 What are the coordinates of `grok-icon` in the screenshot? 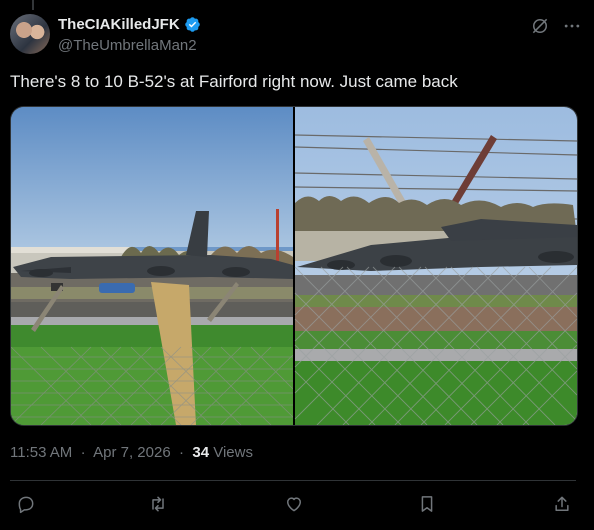 It's located at (540, 26).